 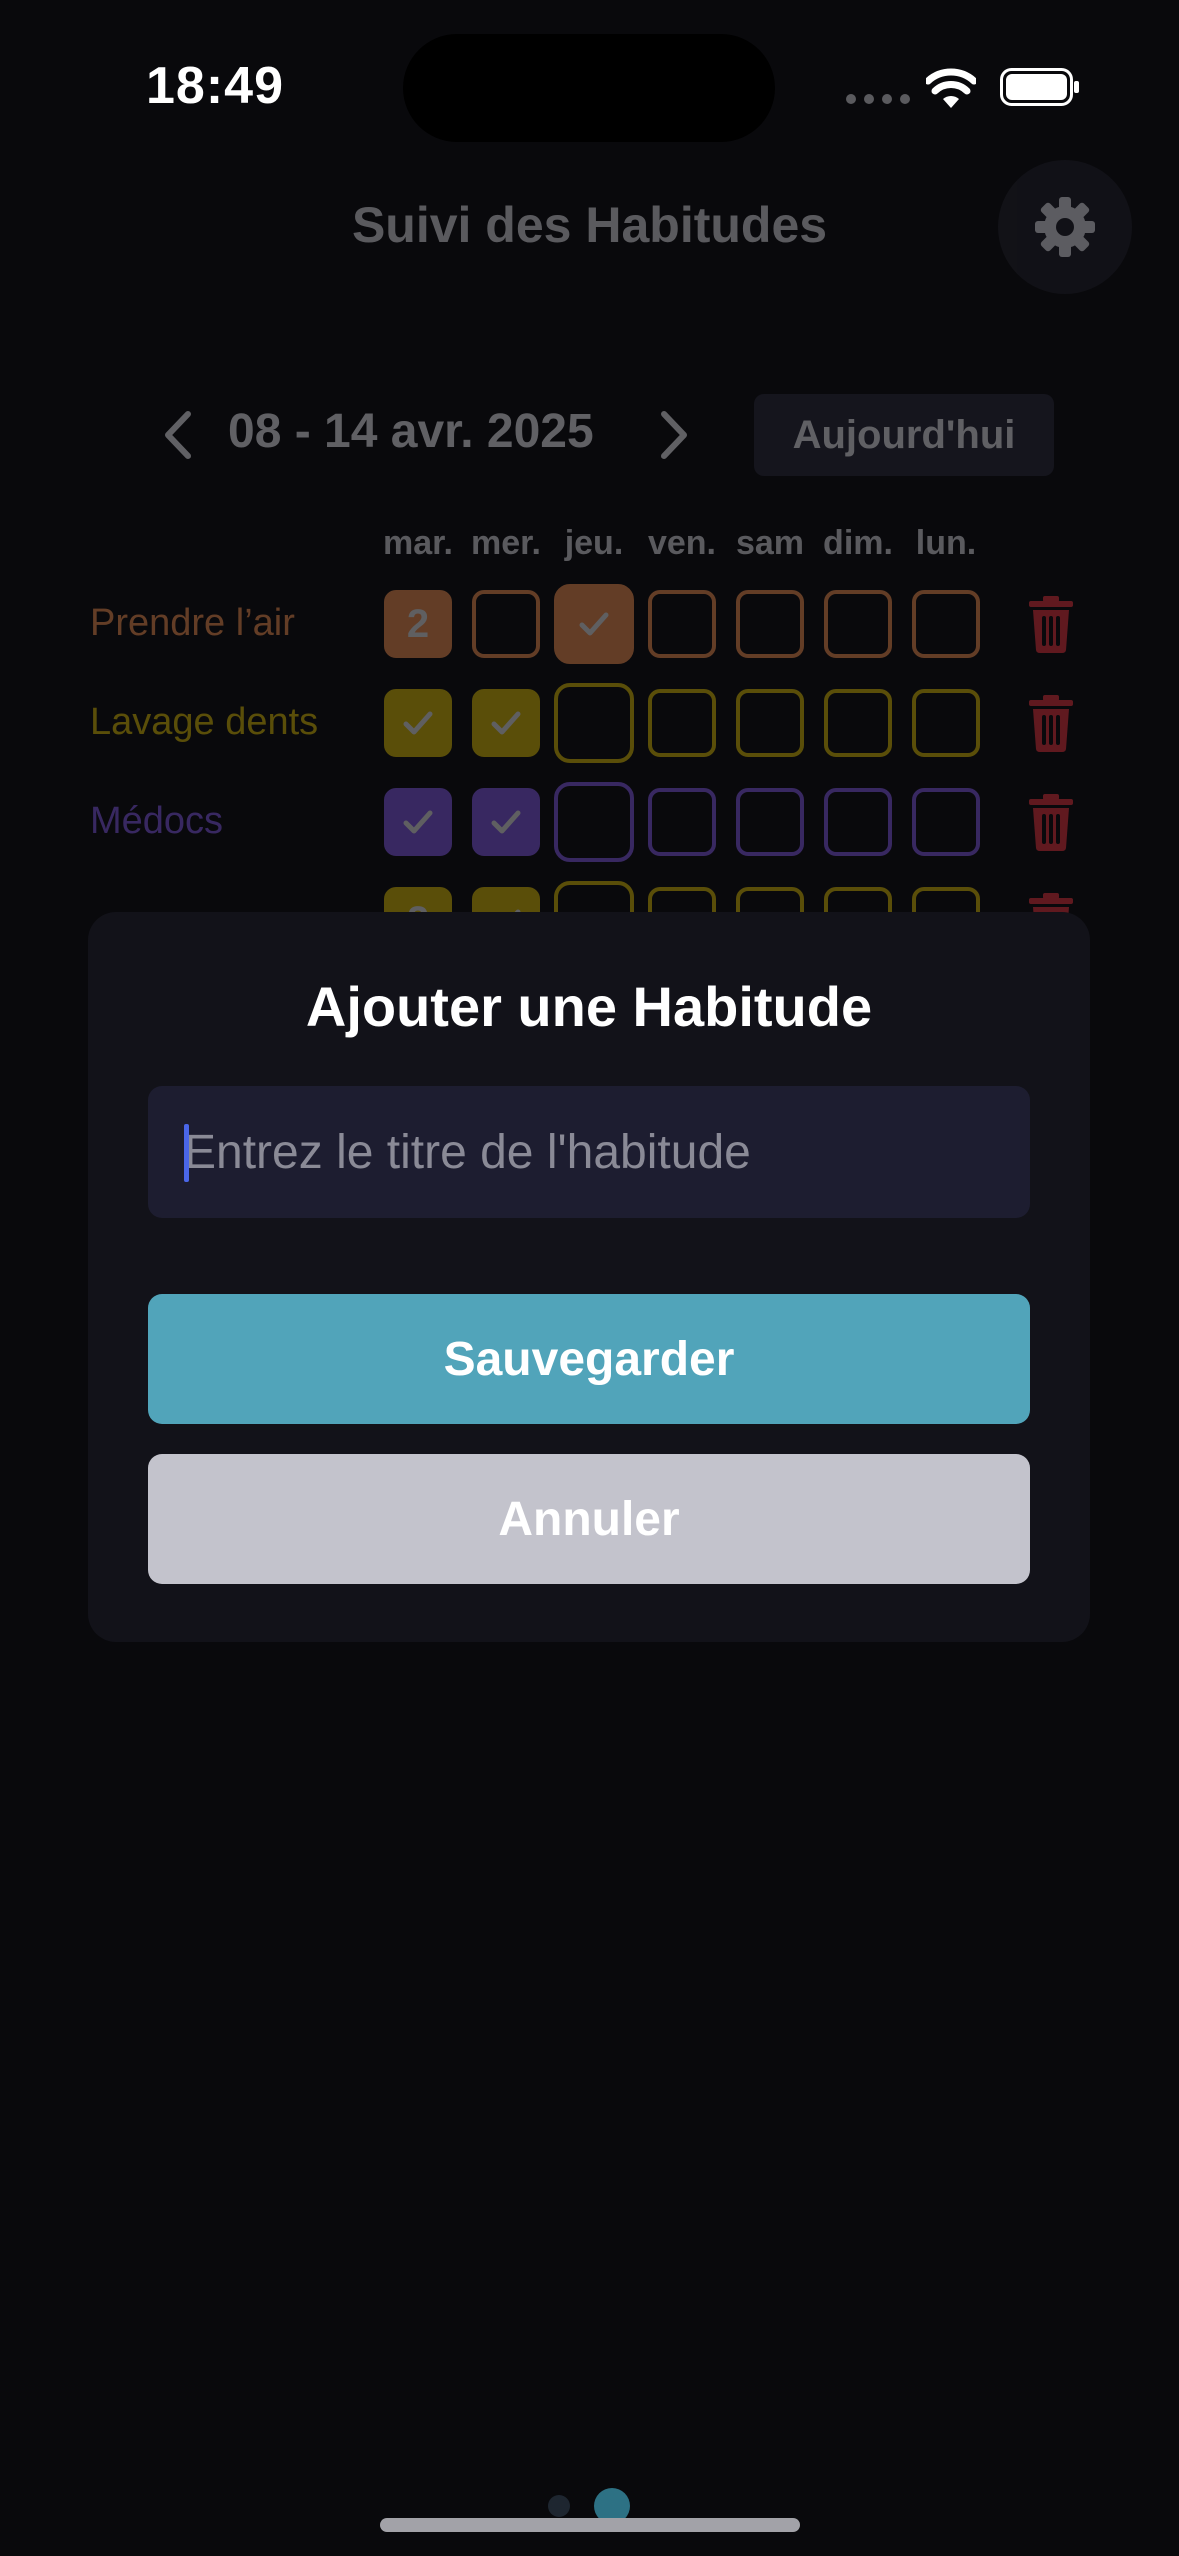 I want to click on chevron-left-icon, so click(x=178, y=435).